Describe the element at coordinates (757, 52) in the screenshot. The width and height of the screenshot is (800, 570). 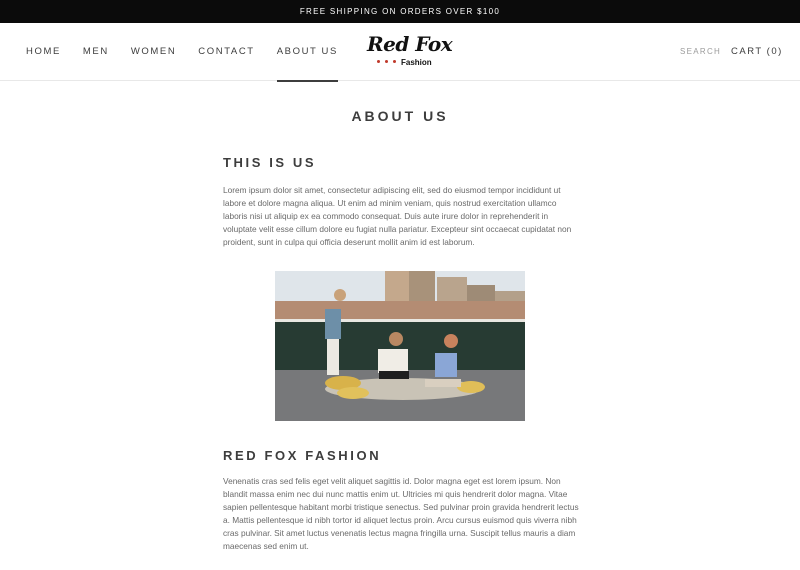
I see `cart-link: CART (0)` at that location.